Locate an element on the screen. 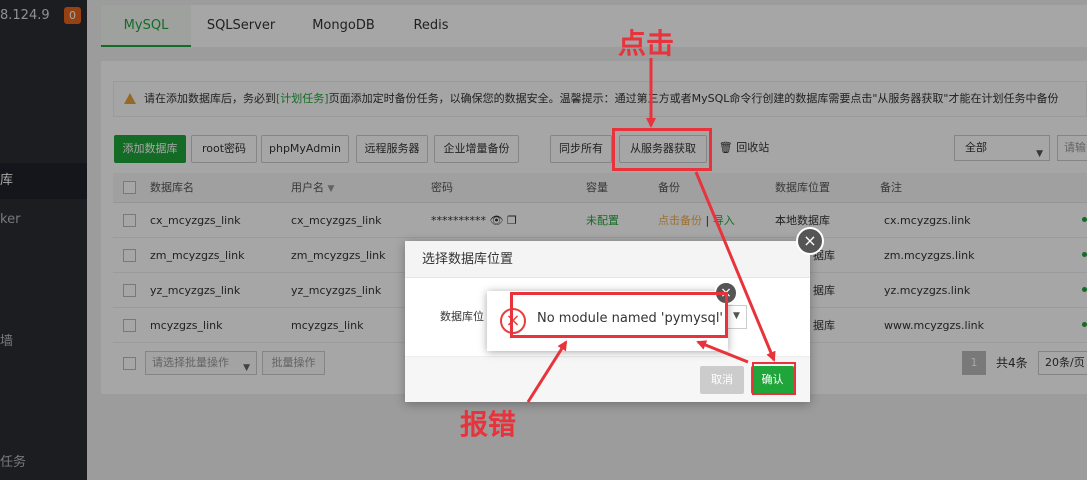  arrow-to-confirm-button is located at coordinates (735, 266).